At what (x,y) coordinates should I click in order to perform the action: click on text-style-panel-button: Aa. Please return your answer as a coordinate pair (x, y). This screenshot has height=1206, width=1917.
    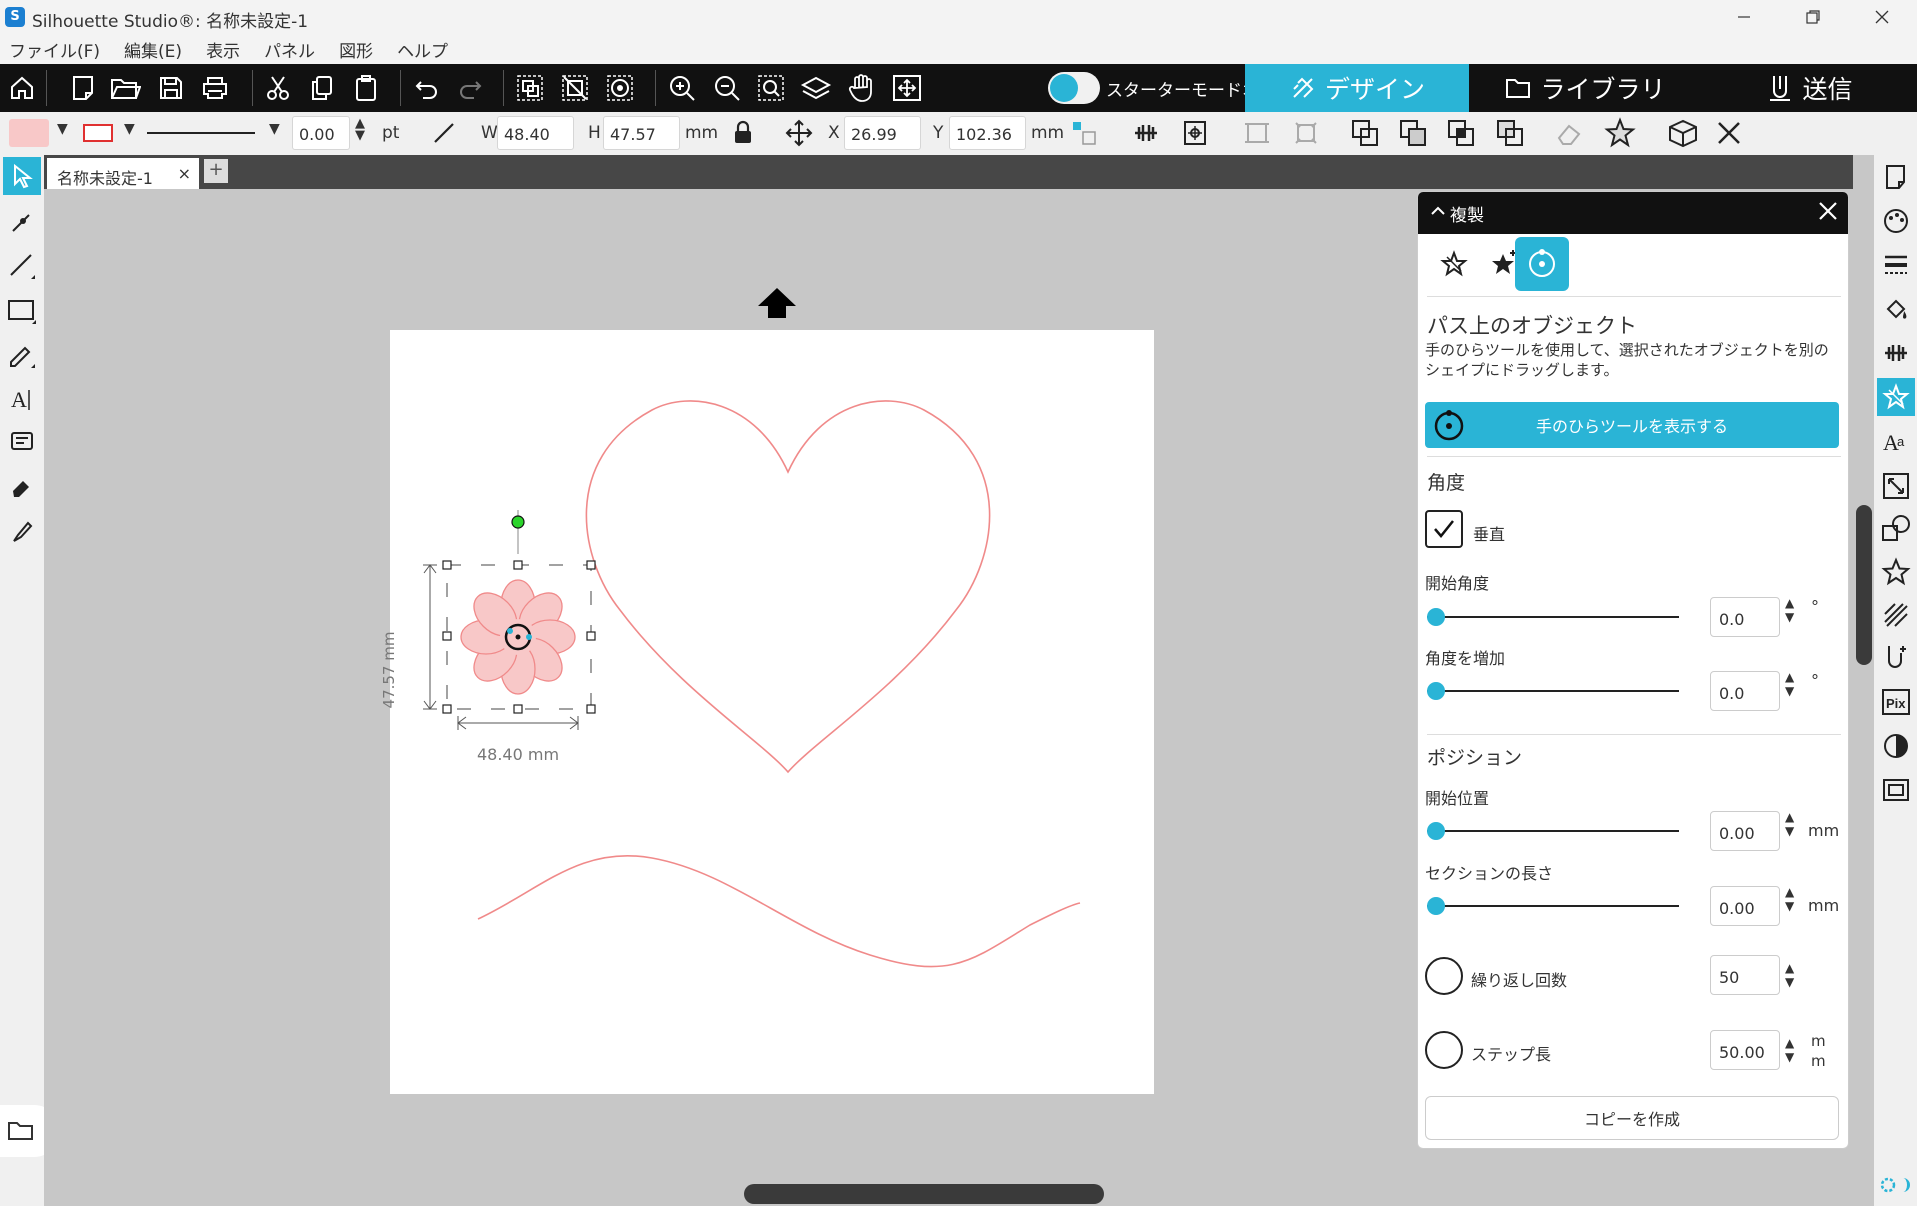
    Looking at the image, I should click on (1896, 442).